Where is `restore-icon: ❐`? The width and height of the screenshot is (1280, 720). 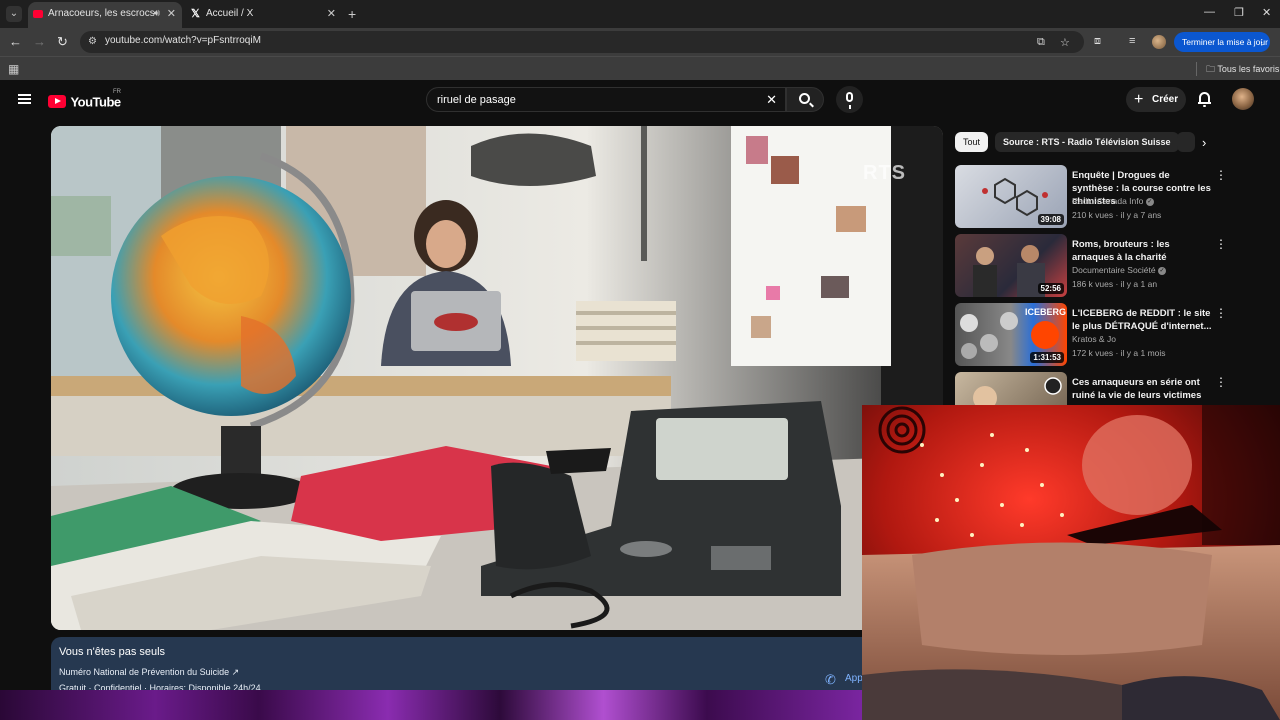 restore-icon: ❐ is located at coordinates (1239, 12).